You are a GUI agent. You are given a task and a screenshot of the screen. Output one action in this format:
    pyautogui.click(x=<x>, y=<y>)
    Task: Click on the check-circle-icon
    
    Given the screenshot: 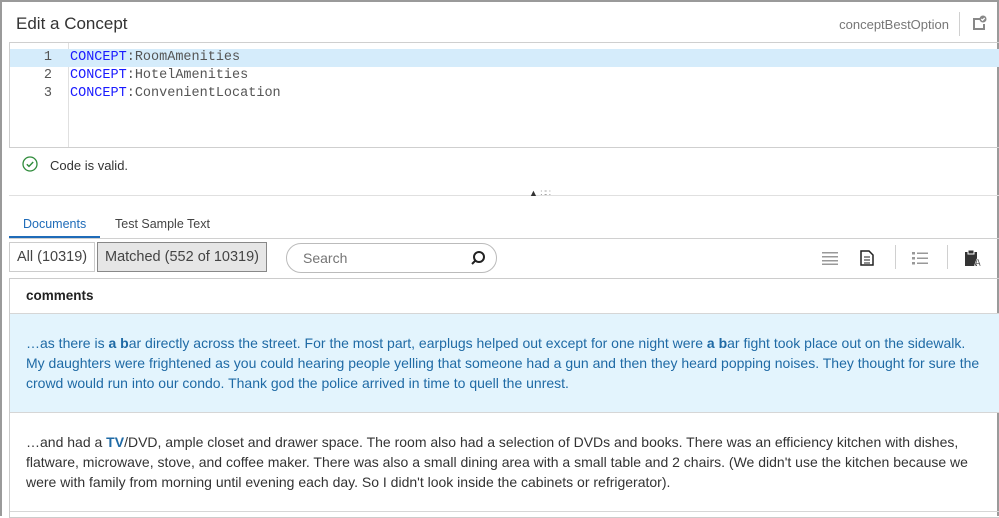 What is the action you would take?
    pyautogui.click(x=30, y=165)
    